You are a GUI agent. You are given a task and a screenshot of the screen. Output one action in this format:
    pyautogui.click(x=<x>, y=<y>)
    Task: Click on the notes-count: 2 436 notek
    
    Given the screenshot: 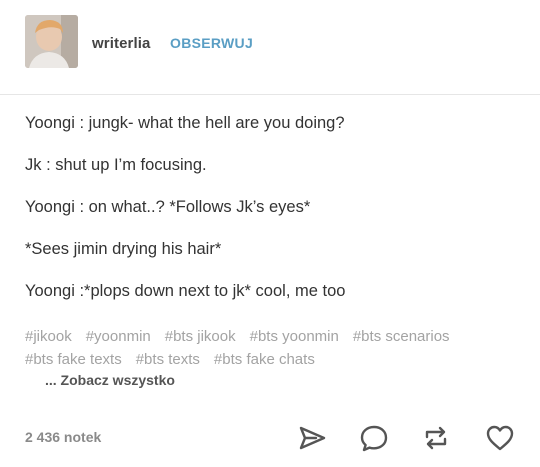 What is the action you would take?
    pyautogui.click(x=63, y=437)
    